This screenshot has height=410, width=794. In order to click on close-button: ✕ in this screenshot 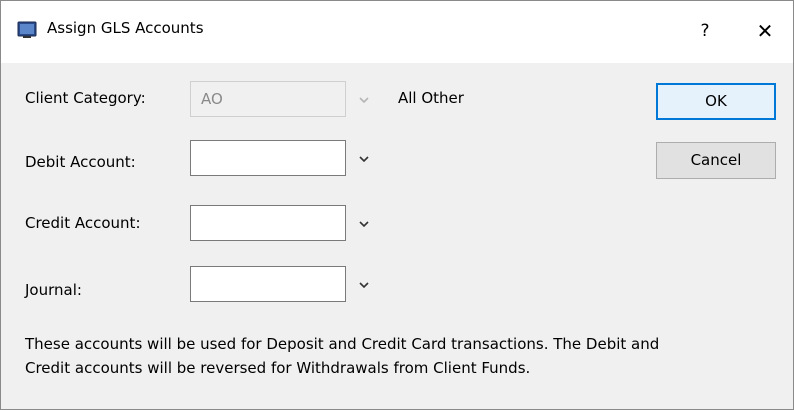, I will do `click(765, 31)`.